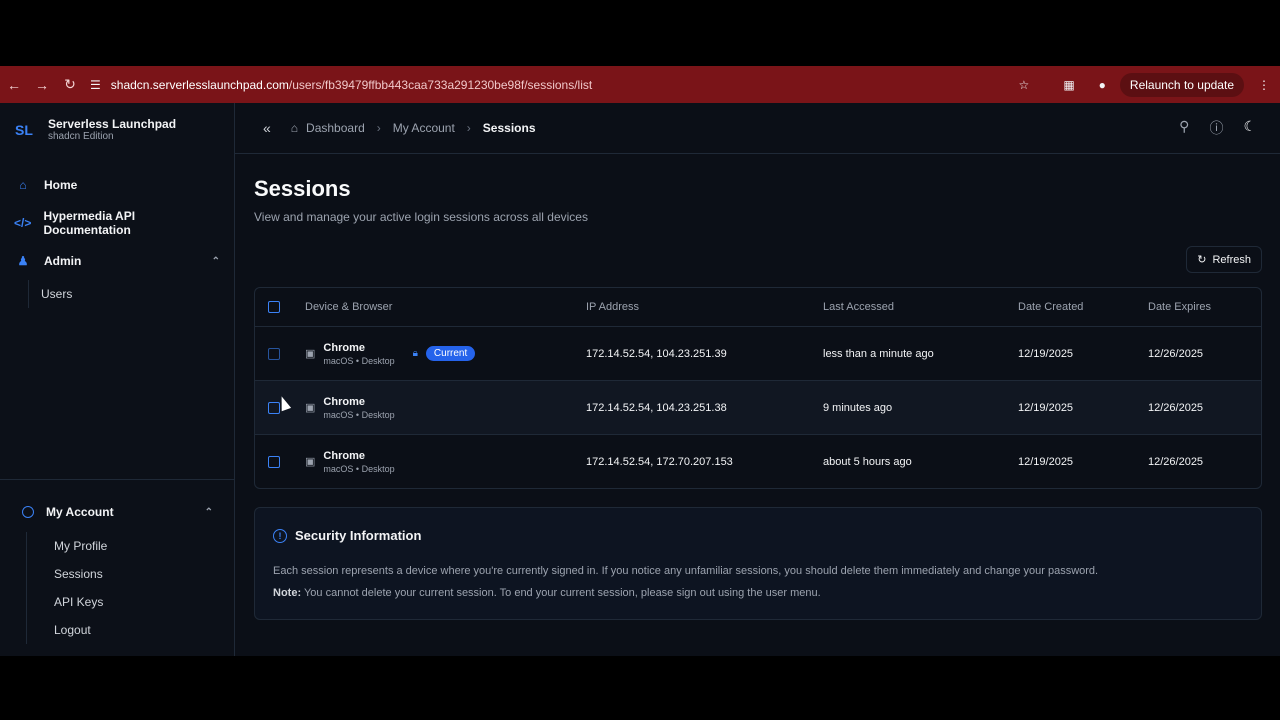 The width and height of the screenshot is (1280, 720). What do you see at coordinates (117, 185) in the screenshot?
I see `sidebar-item-home: ⌂ Home` at bounding box center [117, 185].